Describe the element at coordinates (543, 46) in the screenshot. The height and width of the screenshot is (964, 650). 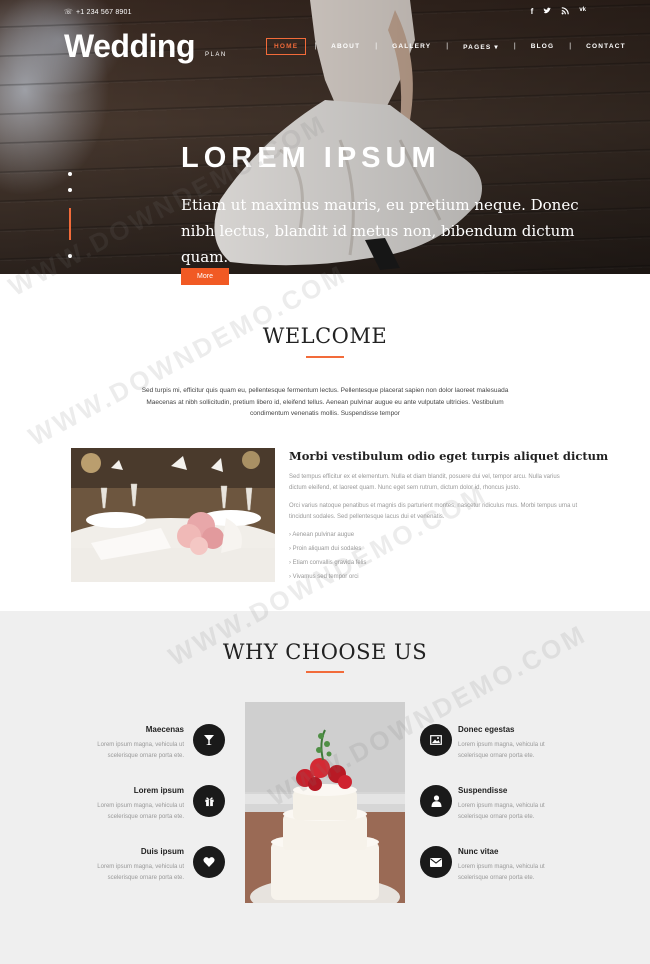
I see `nav-blog: BLOG` at that location.